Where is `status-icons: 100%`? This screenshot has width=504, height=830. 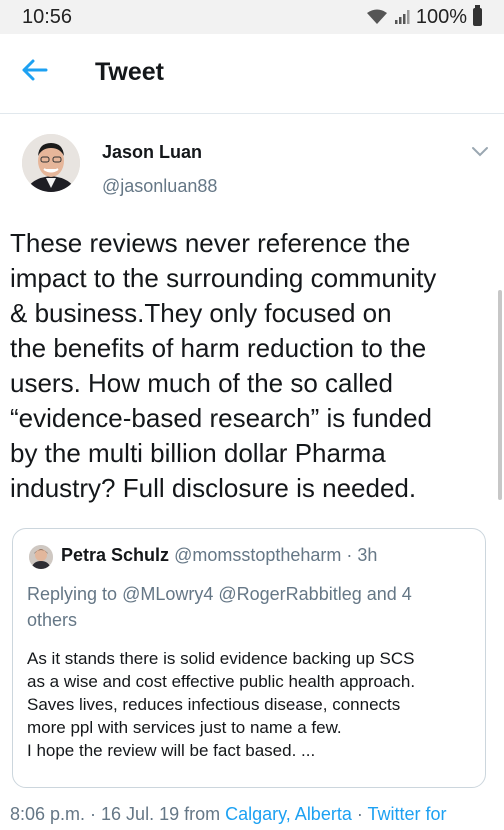 status-icons: 100% is located at coordinates (424, 17).